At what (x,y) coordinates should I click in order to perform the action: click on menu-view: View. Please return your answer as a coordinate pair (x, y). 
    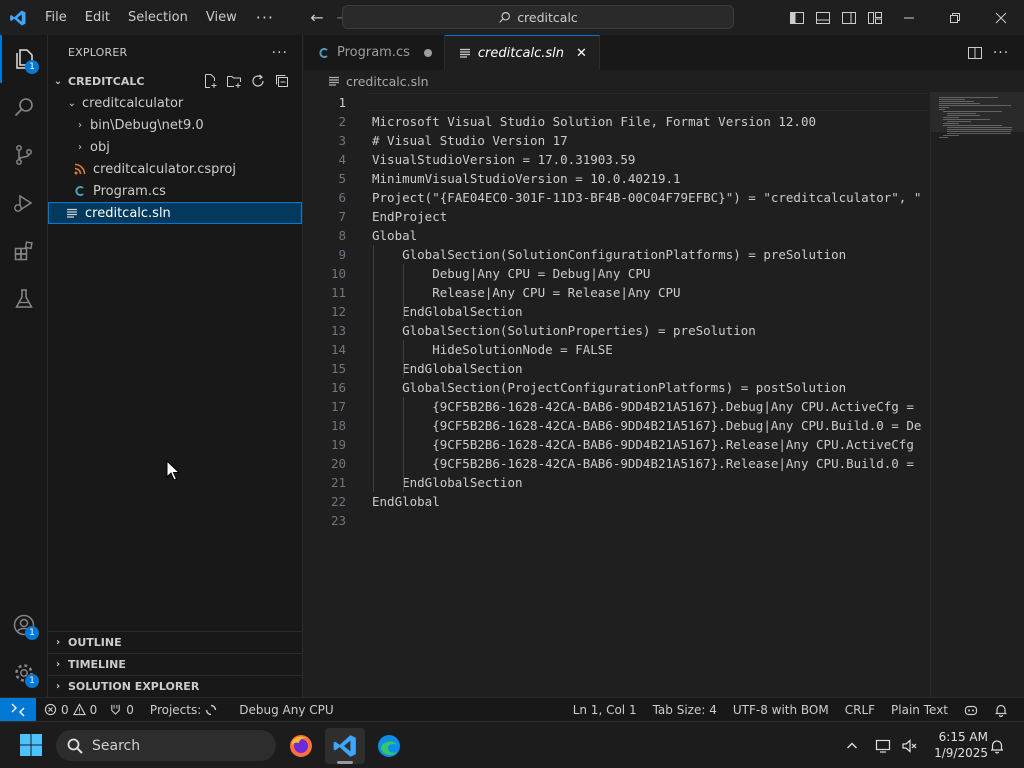
    Looking at the image, I should click on (221, 17).